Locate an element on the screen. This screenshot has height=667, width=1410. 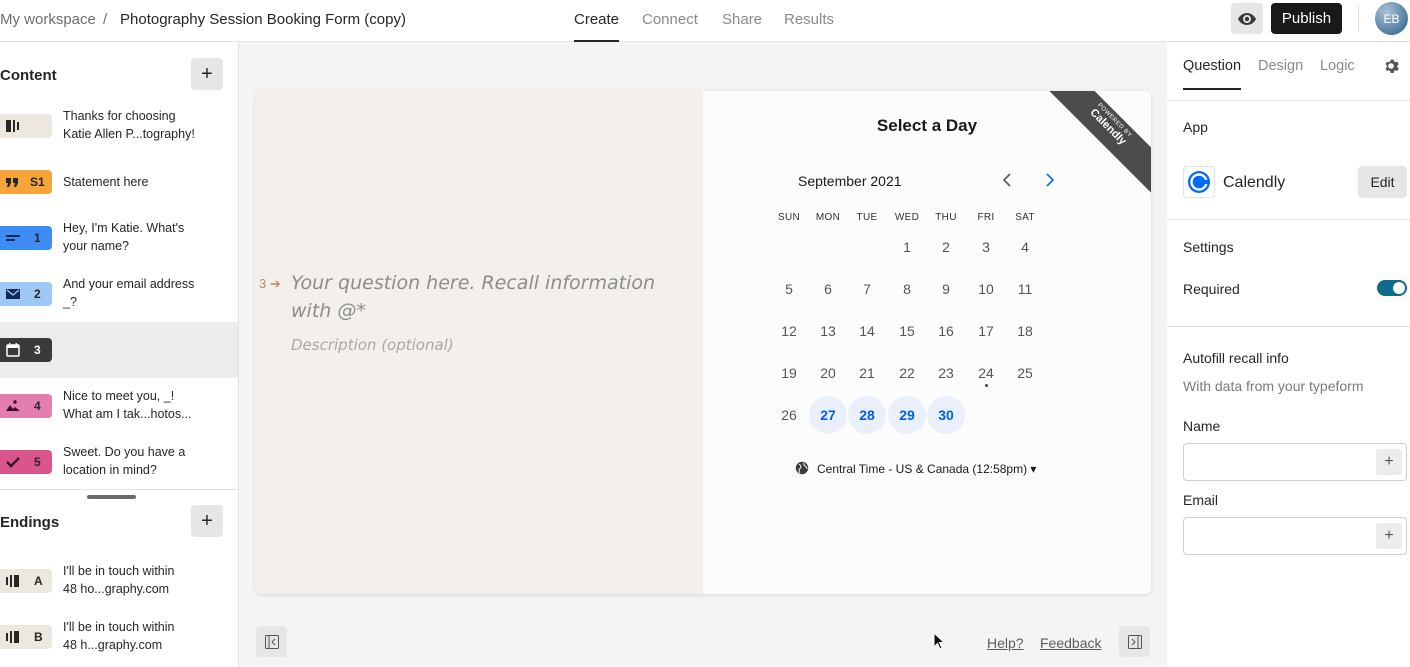
required-toggle is located at coordinates (1392, 288).